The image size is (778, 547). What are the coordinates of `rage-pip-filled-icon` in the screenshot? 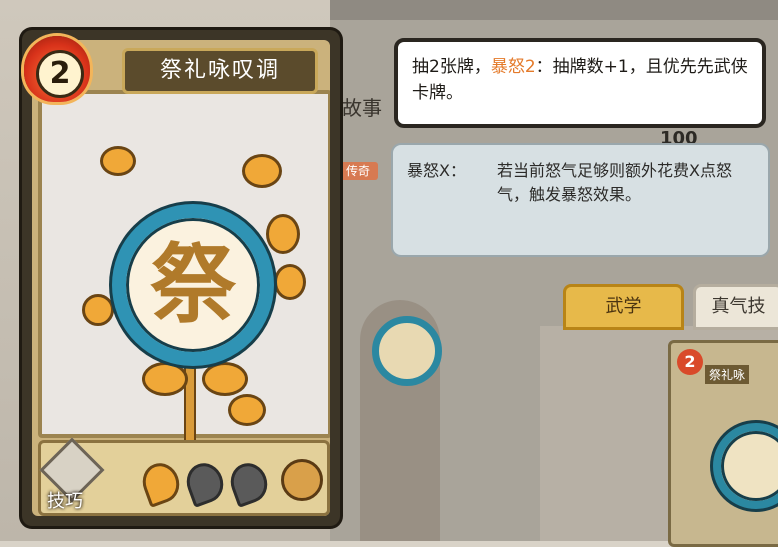 It's located at (161, 483).